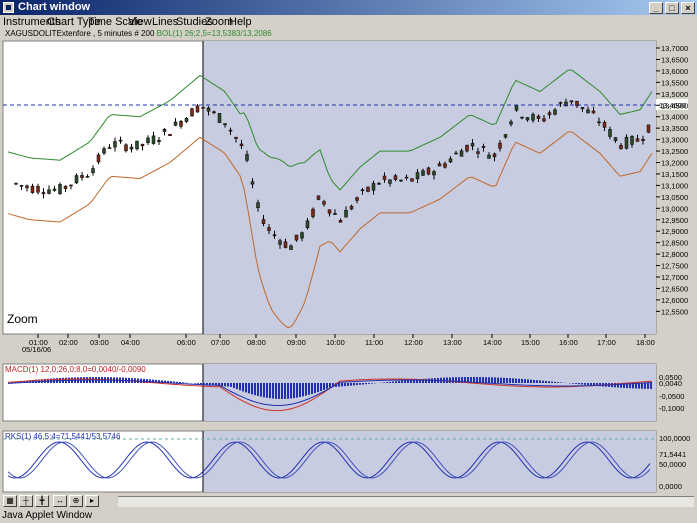 Image resolution: width=697 pixels, height=523 pixels. Describe the element at coordinates (75, 369) in the screenshot. I see `macd-label: MACD(1) 12,0;26,0;8,0=0,0040/-0,0090` at that location.